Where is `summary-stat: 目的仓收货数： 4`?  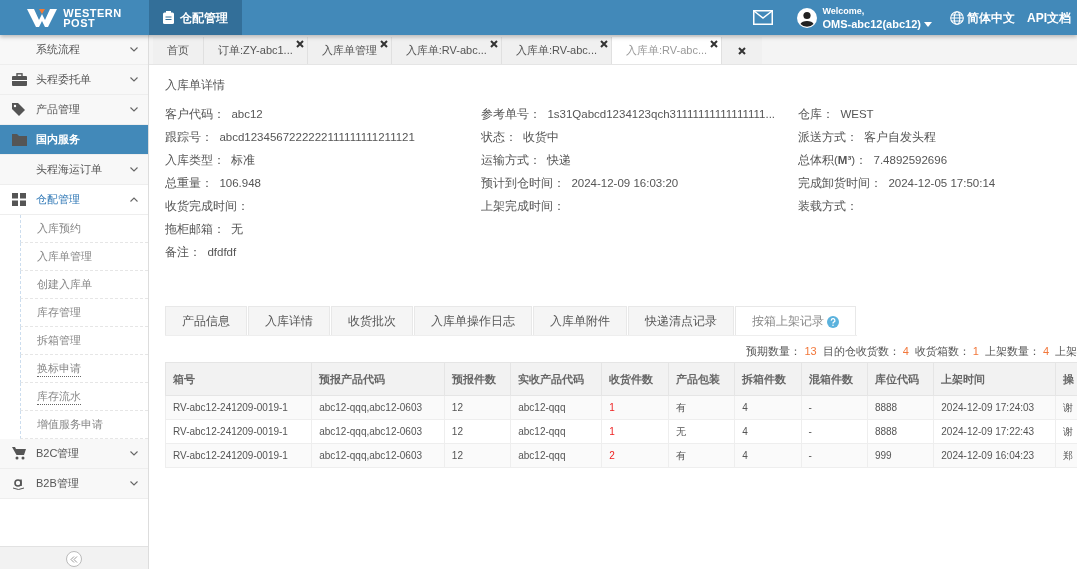
summary-stat: 目的仓收货数： 4 is located at coordinates (865, 352).